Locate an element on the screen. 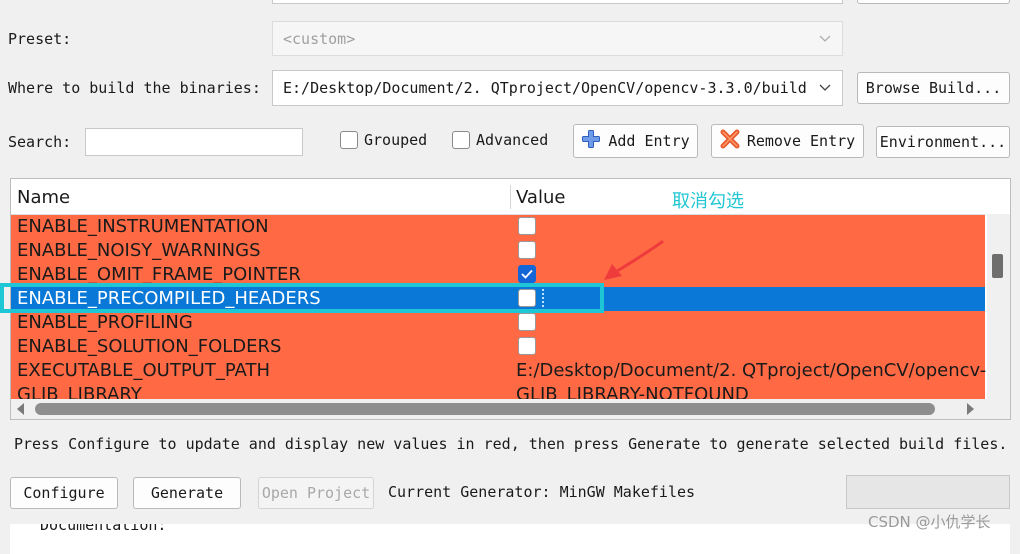 This screenshot has height=554, width=1020. remove-entry-label: Remove Entry is located at coordinates (801, 141).